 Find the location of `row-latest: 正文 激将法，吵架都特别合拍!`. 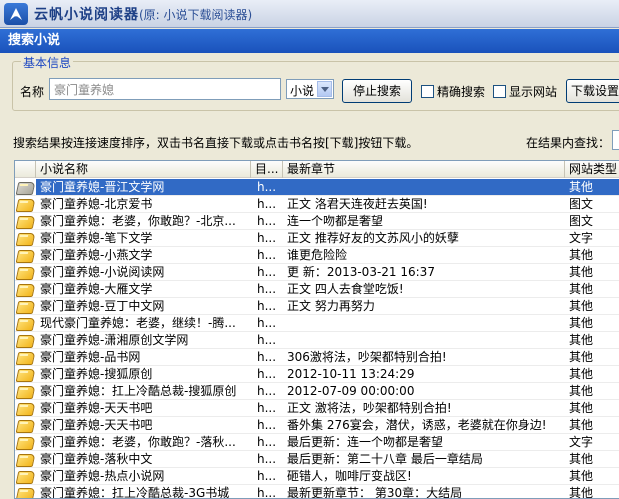

row-latest: 正文 激将法，吵架都特别合拍! is located at coordinates (369, 408).